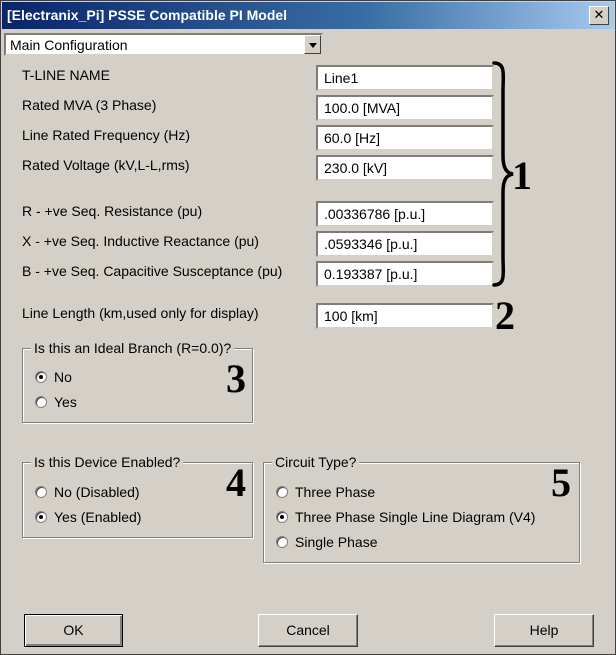  Describe the element at coordinates (405, 78) in the screenshot. I see `tline-name-input: Line1` at that location.